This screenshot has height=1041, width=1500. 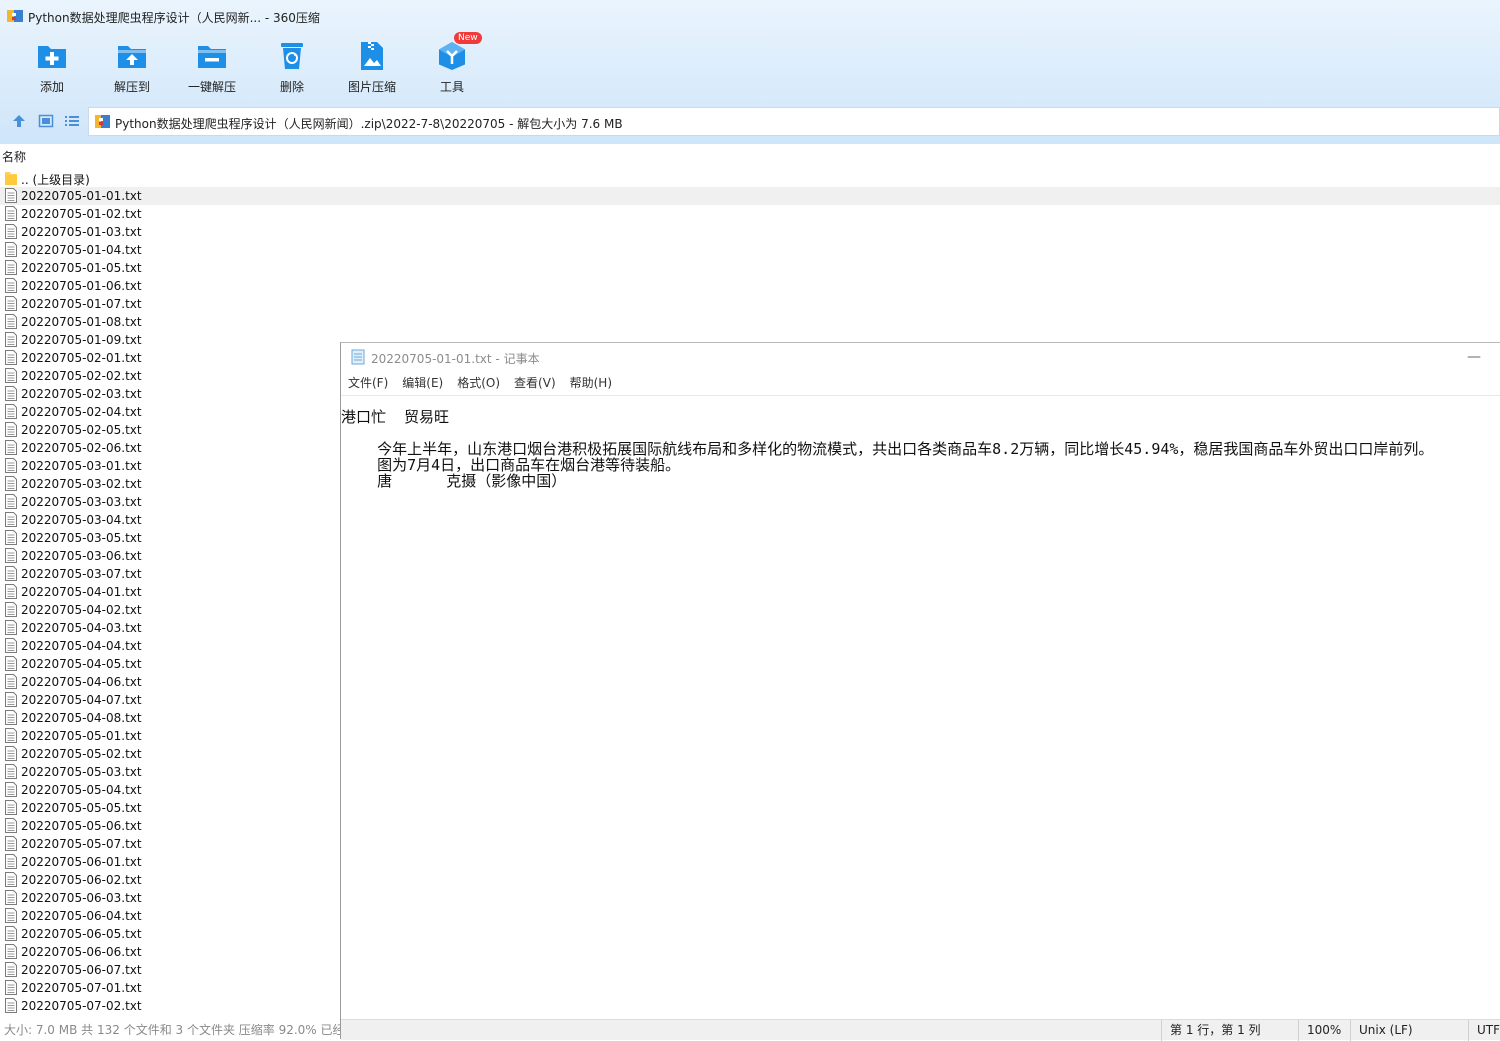 What do you see at coordinates (1474, 358) in the screenshot?
I see `minimize-button: —` at bounding box center [1474, 358].